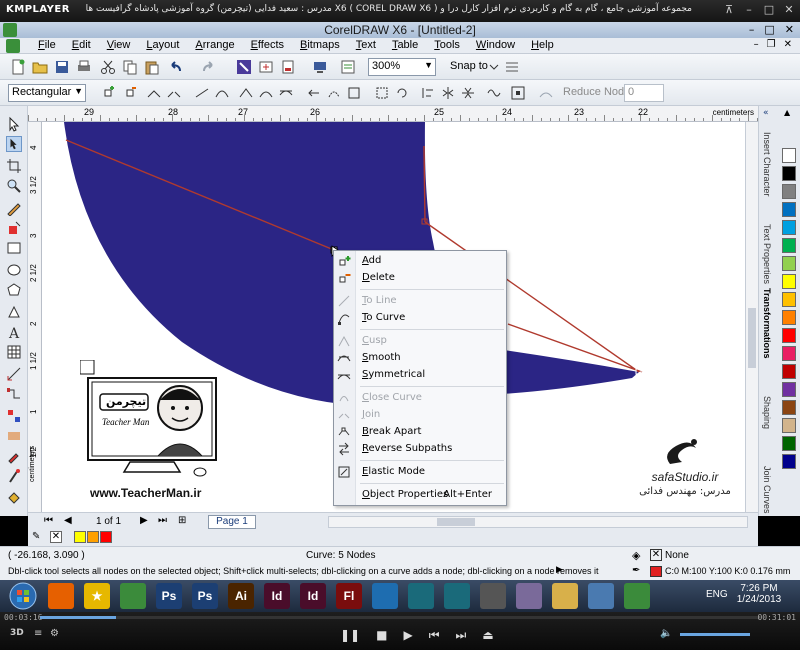 The width and height of the screenshot is (800, 650). What do you see at coordinates (17, 633) in the screenshot?
I see `3d-icon: 3D` at bounding box center [17, 633].